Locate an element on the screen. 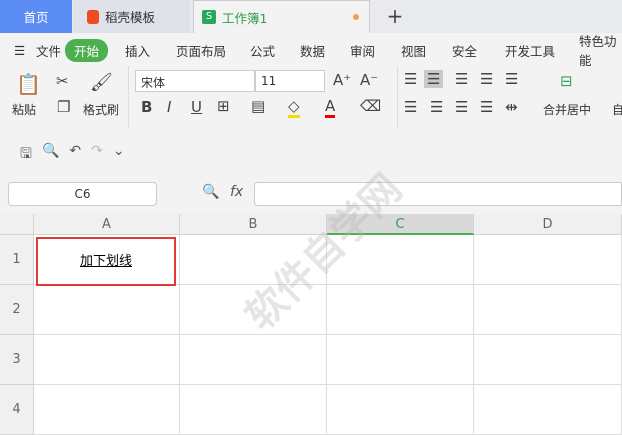 The image size is (622, 435). paste-icon: 📋 is located at coordinates (28, 84).